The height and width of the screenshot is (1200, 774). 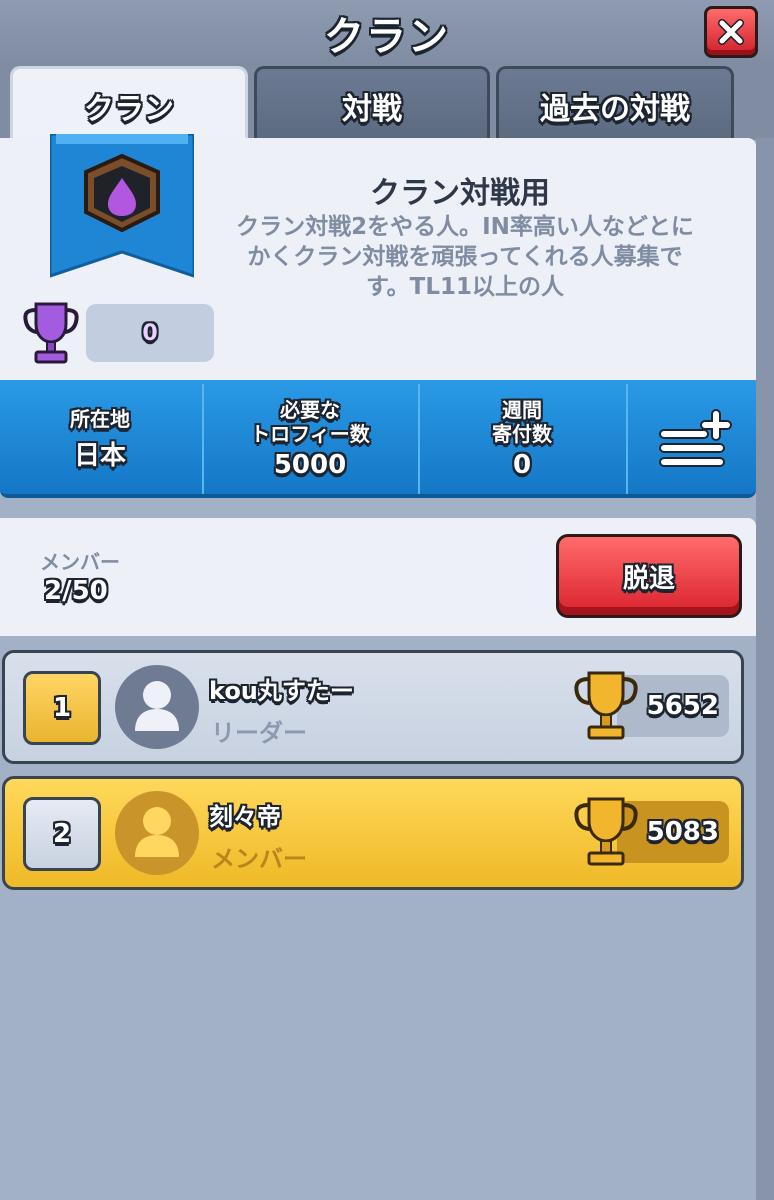 What do you see at coordinates (373, 833) in the screenshot?
I see `member-row: 2 刻々帝 メンバー 5083` at bounding box center [373, 833].